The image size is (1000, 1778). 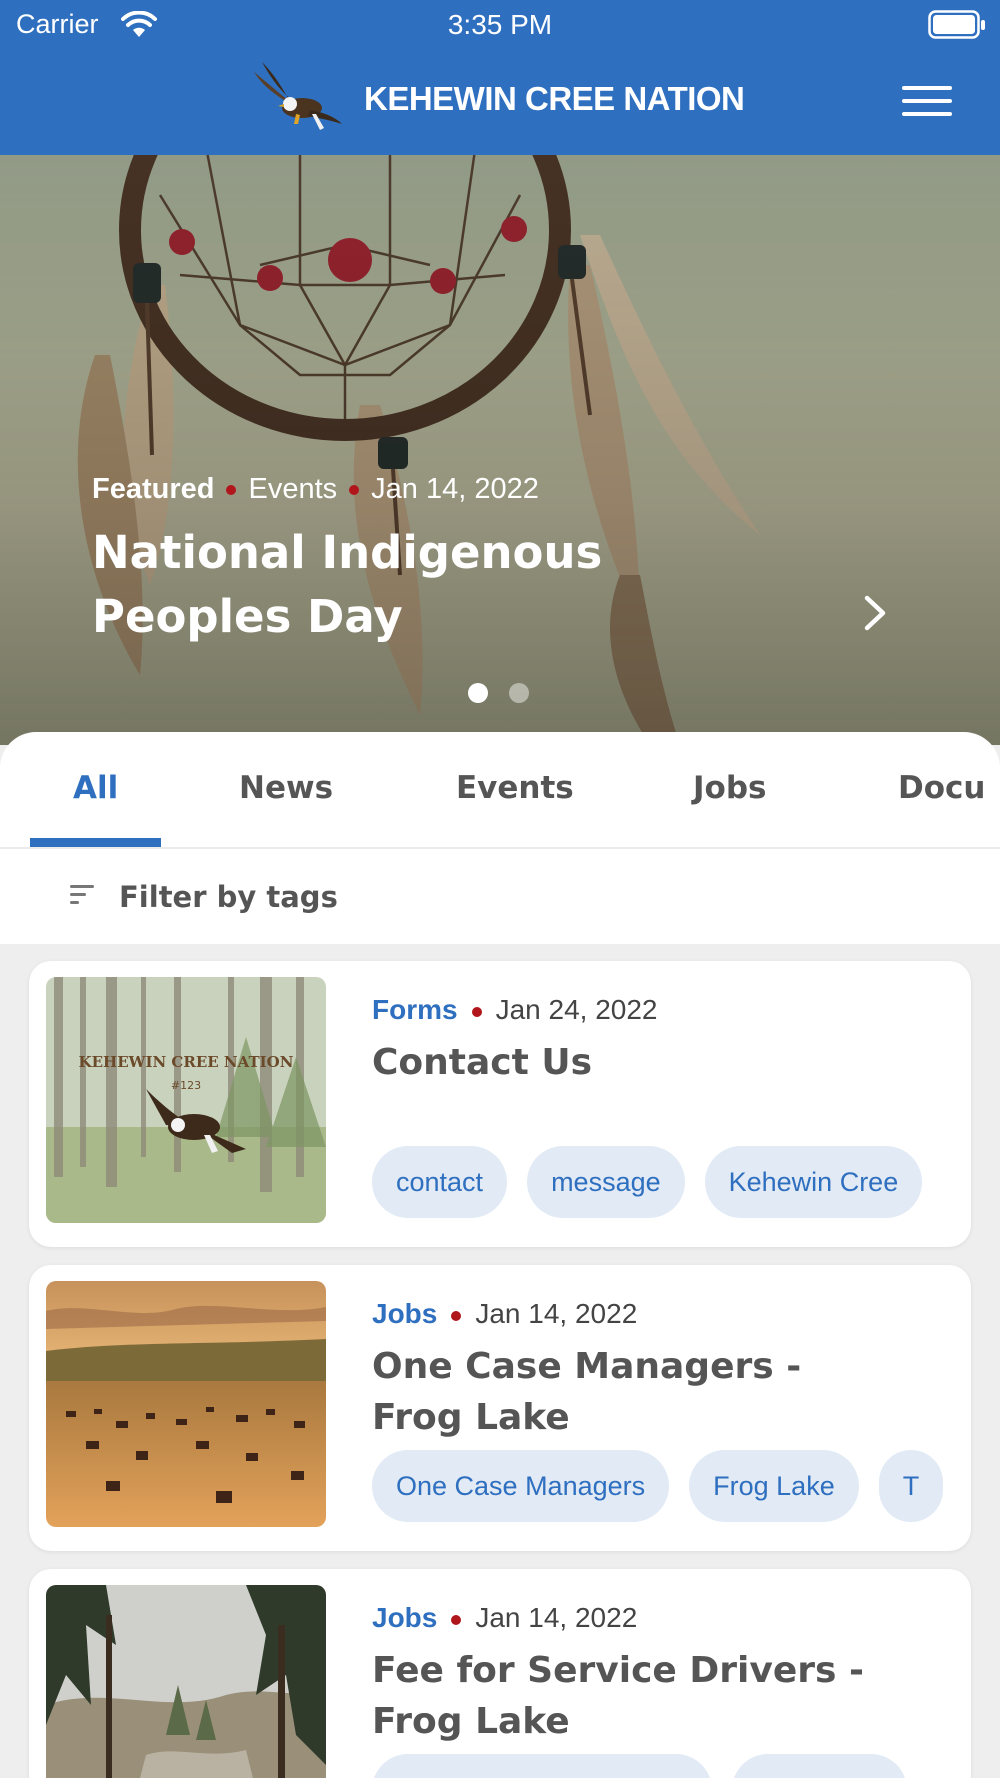 I want to click on tag-chip: message, so click(x=606, y=1182).